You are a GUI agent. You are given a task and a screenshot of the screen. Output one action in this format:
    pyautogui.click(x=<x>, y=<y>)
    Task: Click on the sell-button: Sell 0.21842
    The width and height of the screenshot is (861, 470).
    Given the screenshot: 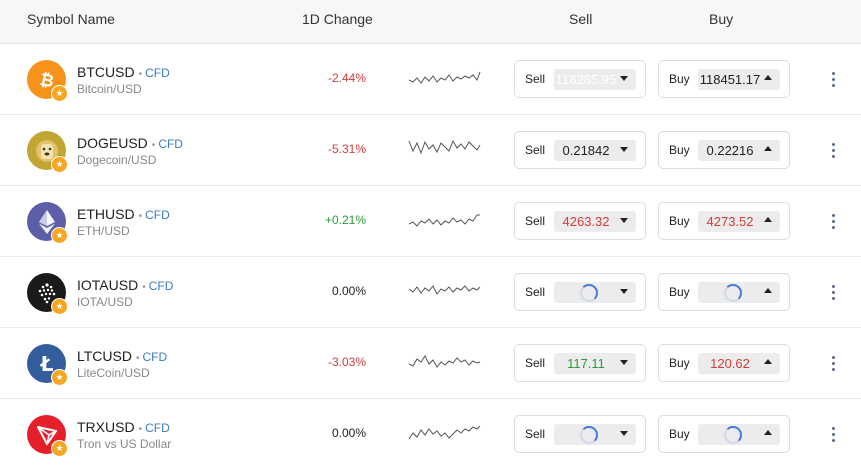 What is the action you would take?
    pyautogui.click(x=580, y=150)
    